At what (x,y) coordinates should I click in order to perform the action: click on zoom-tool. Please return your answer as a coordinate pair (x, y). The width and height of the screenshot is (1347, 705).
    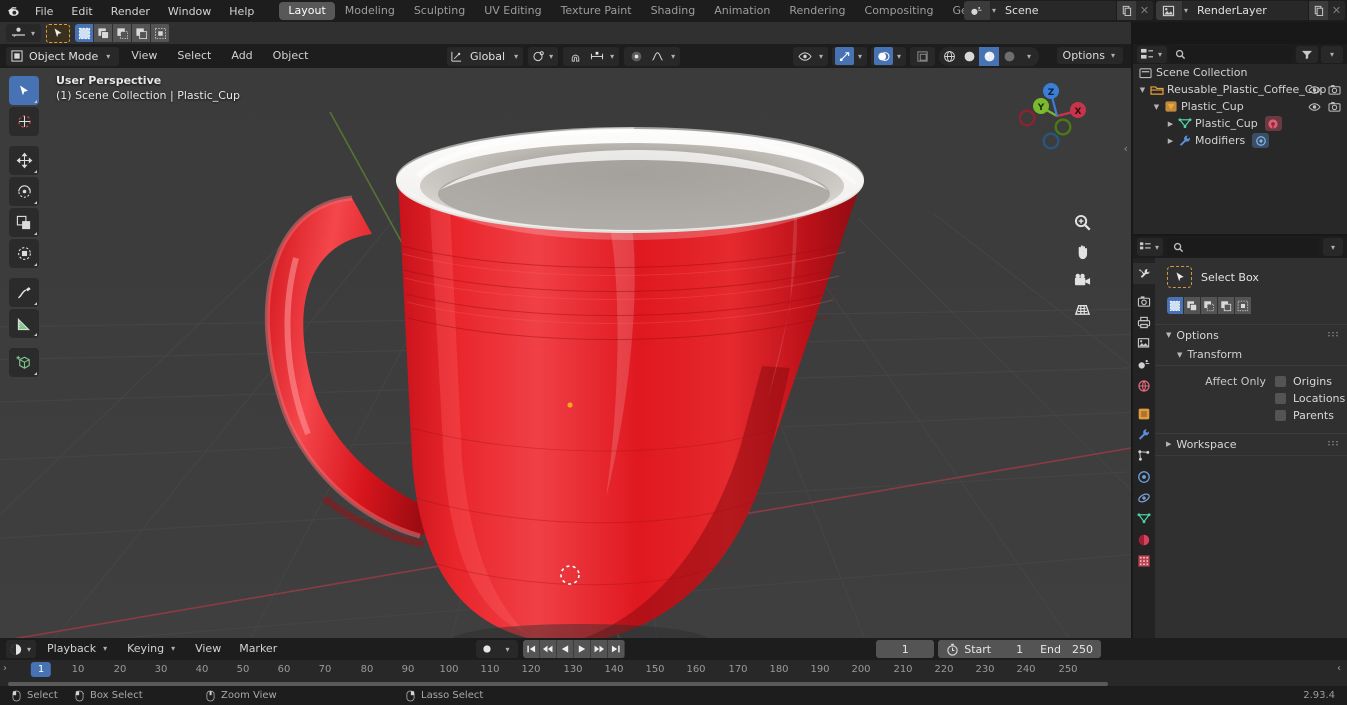
    Looking at the image, I should click on (1082, 222).